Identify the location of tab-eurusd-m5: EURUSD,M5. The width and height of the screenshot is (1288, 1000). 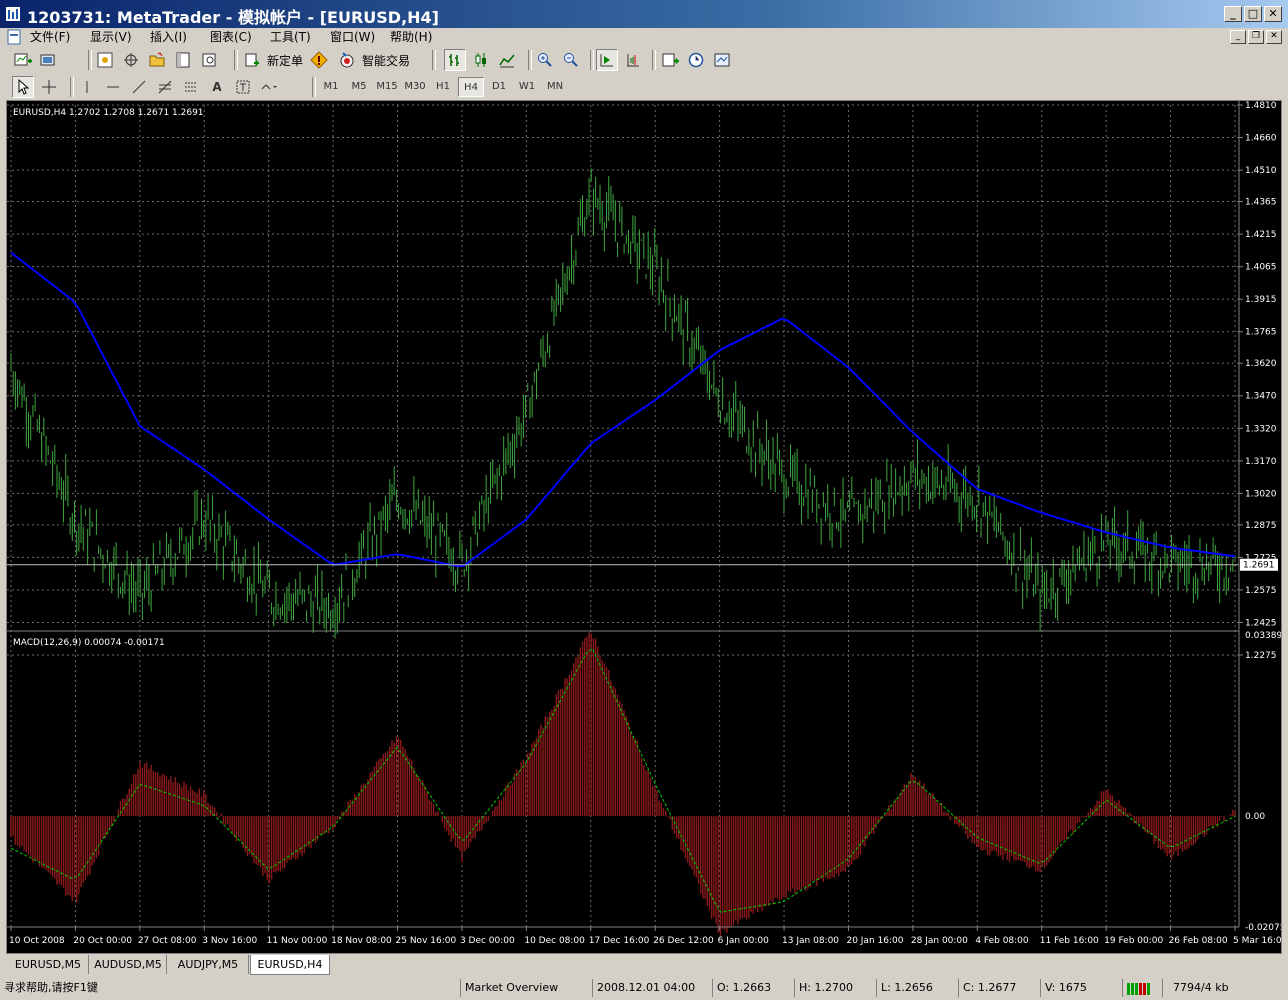
(48, 964).